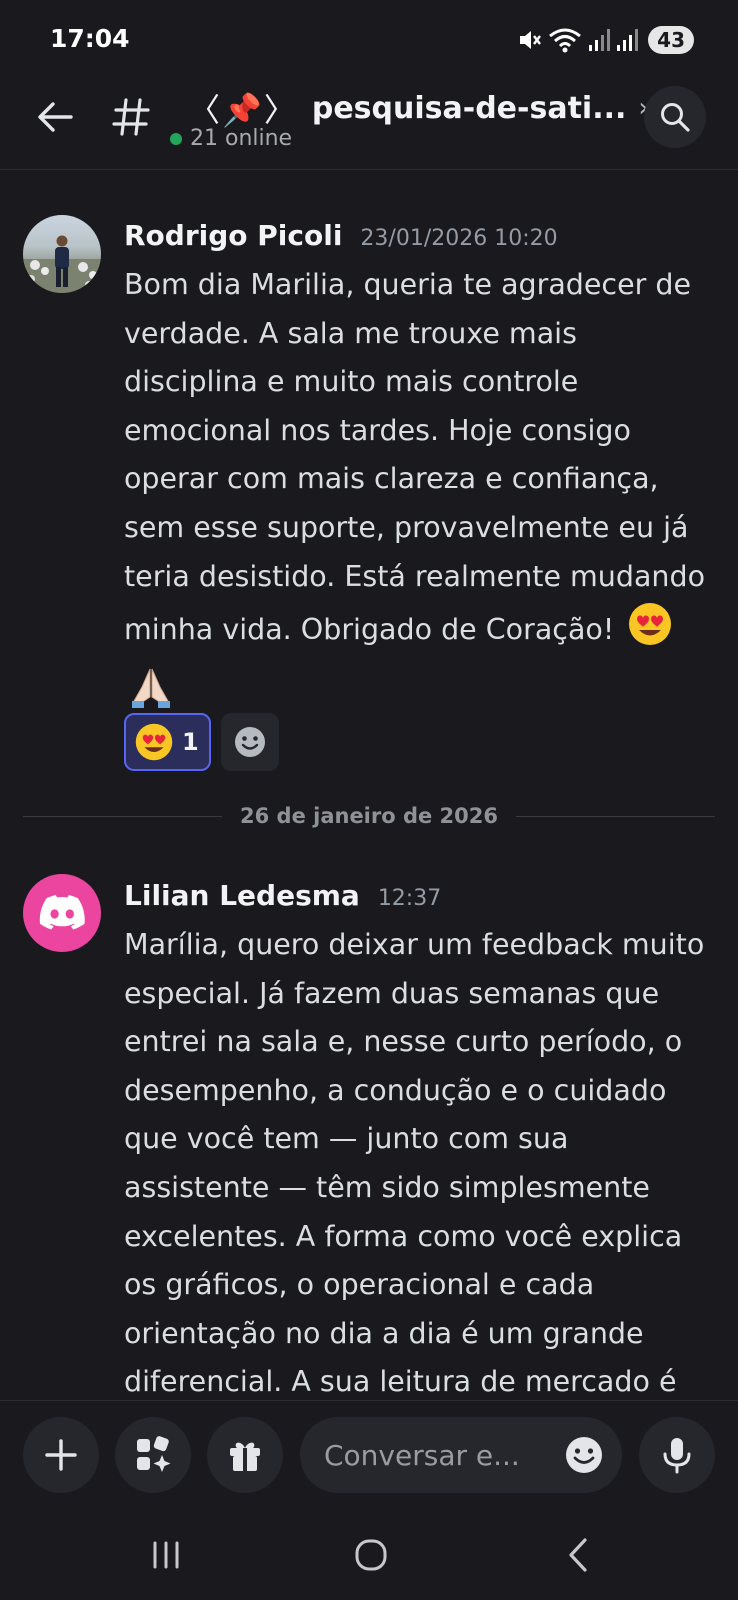 This screenshot has width=738, height=1600. I want to click on emoji-picker-button, so click(584, 1455).